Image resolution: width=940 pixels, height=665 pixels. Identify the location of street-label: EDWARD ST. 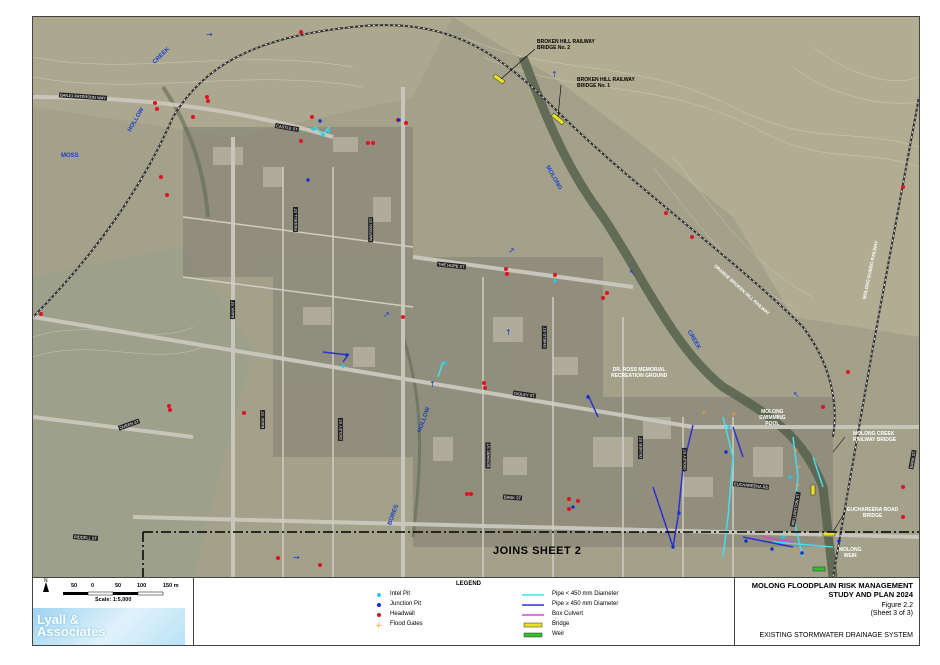
(488, 455).